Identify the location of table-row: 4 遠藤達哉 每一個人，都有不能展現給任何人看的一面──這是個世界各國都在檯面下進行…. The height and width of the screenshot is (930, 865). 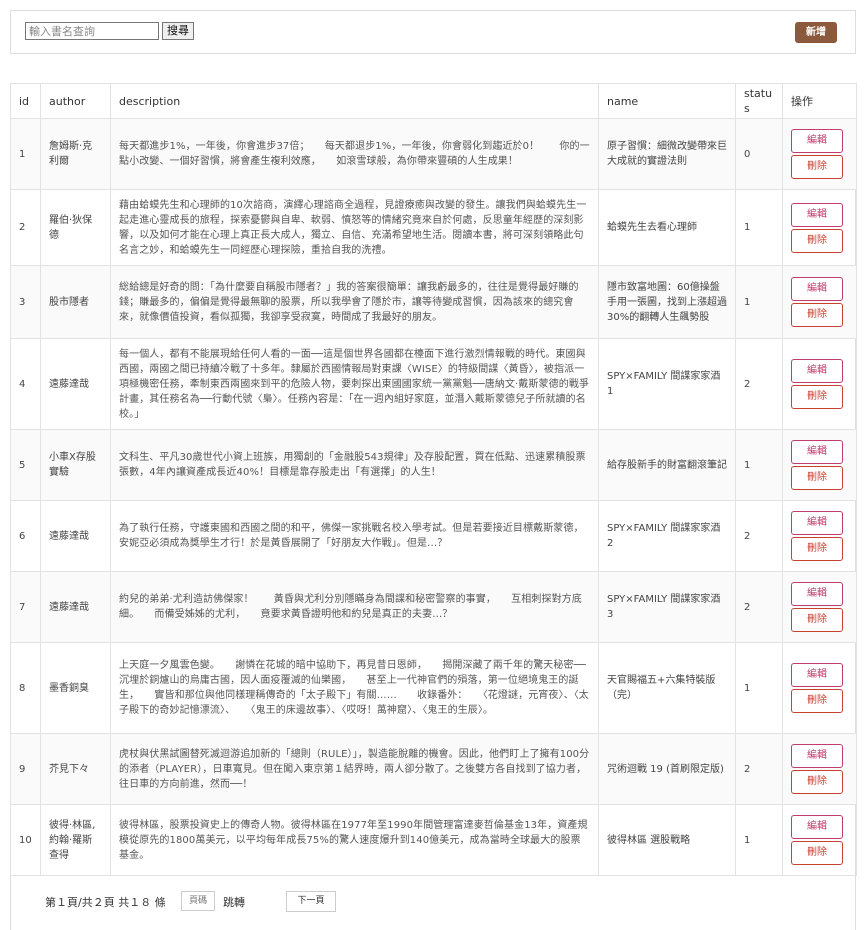
(433, 384).